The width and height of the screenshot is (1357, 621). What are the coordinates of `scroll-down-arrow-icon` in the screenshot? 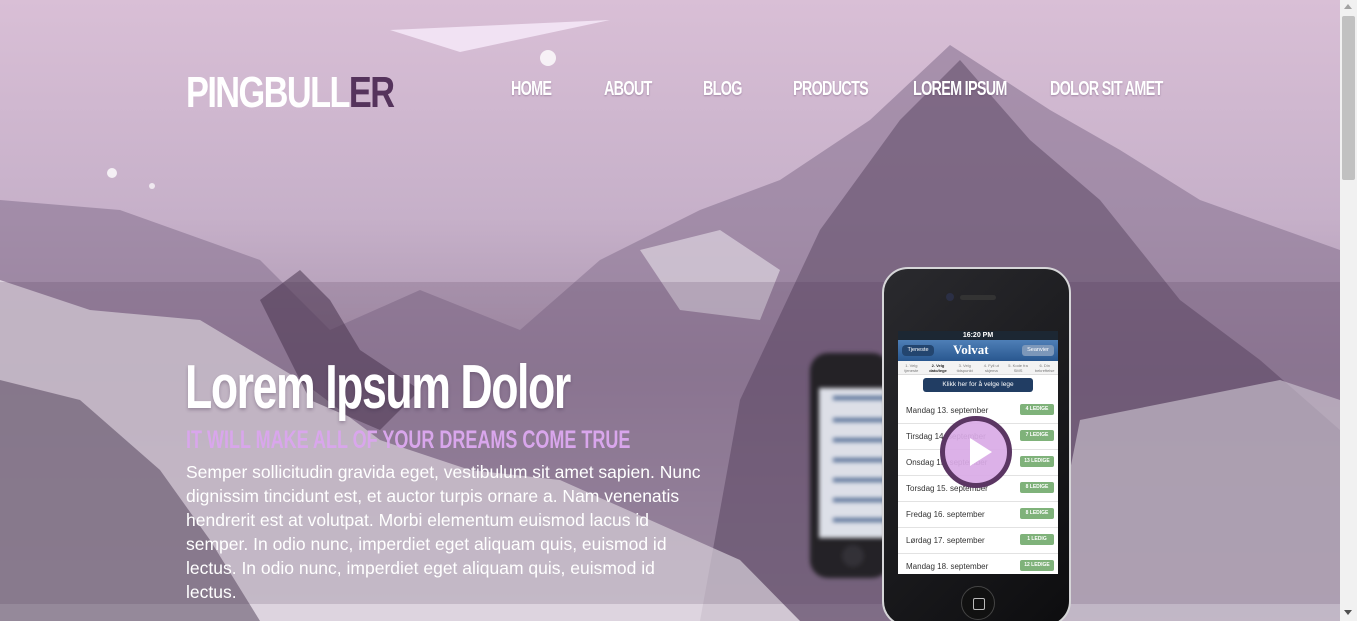 It's located at (1348, 612).